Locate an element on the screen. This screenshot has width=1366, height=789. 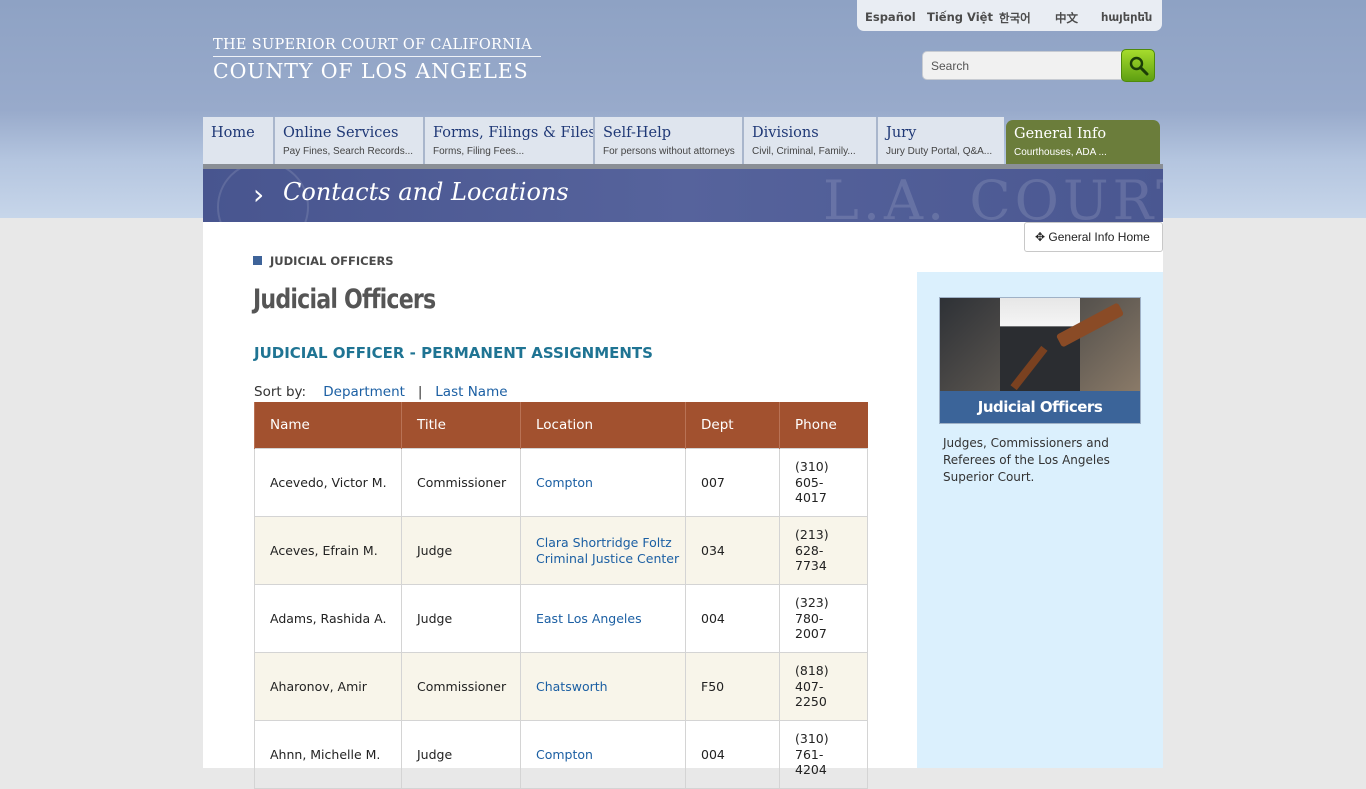
search-input: Search is located at coordinates (1022, 65).